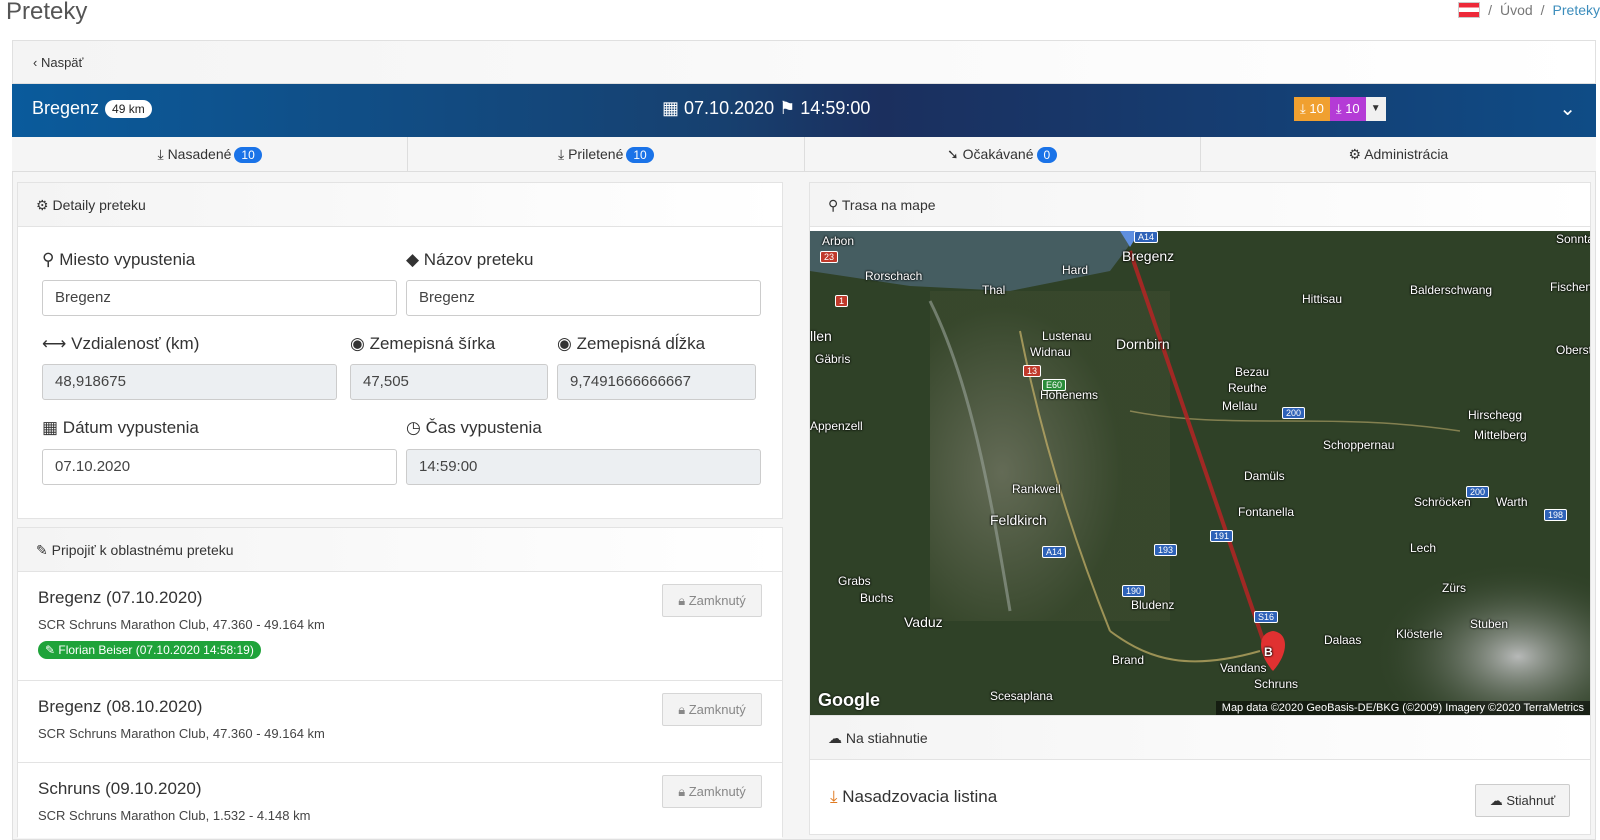  Describe the element at coordinates (596, 154) in the screenshot. I see `tab-label: Priletené` at that location.